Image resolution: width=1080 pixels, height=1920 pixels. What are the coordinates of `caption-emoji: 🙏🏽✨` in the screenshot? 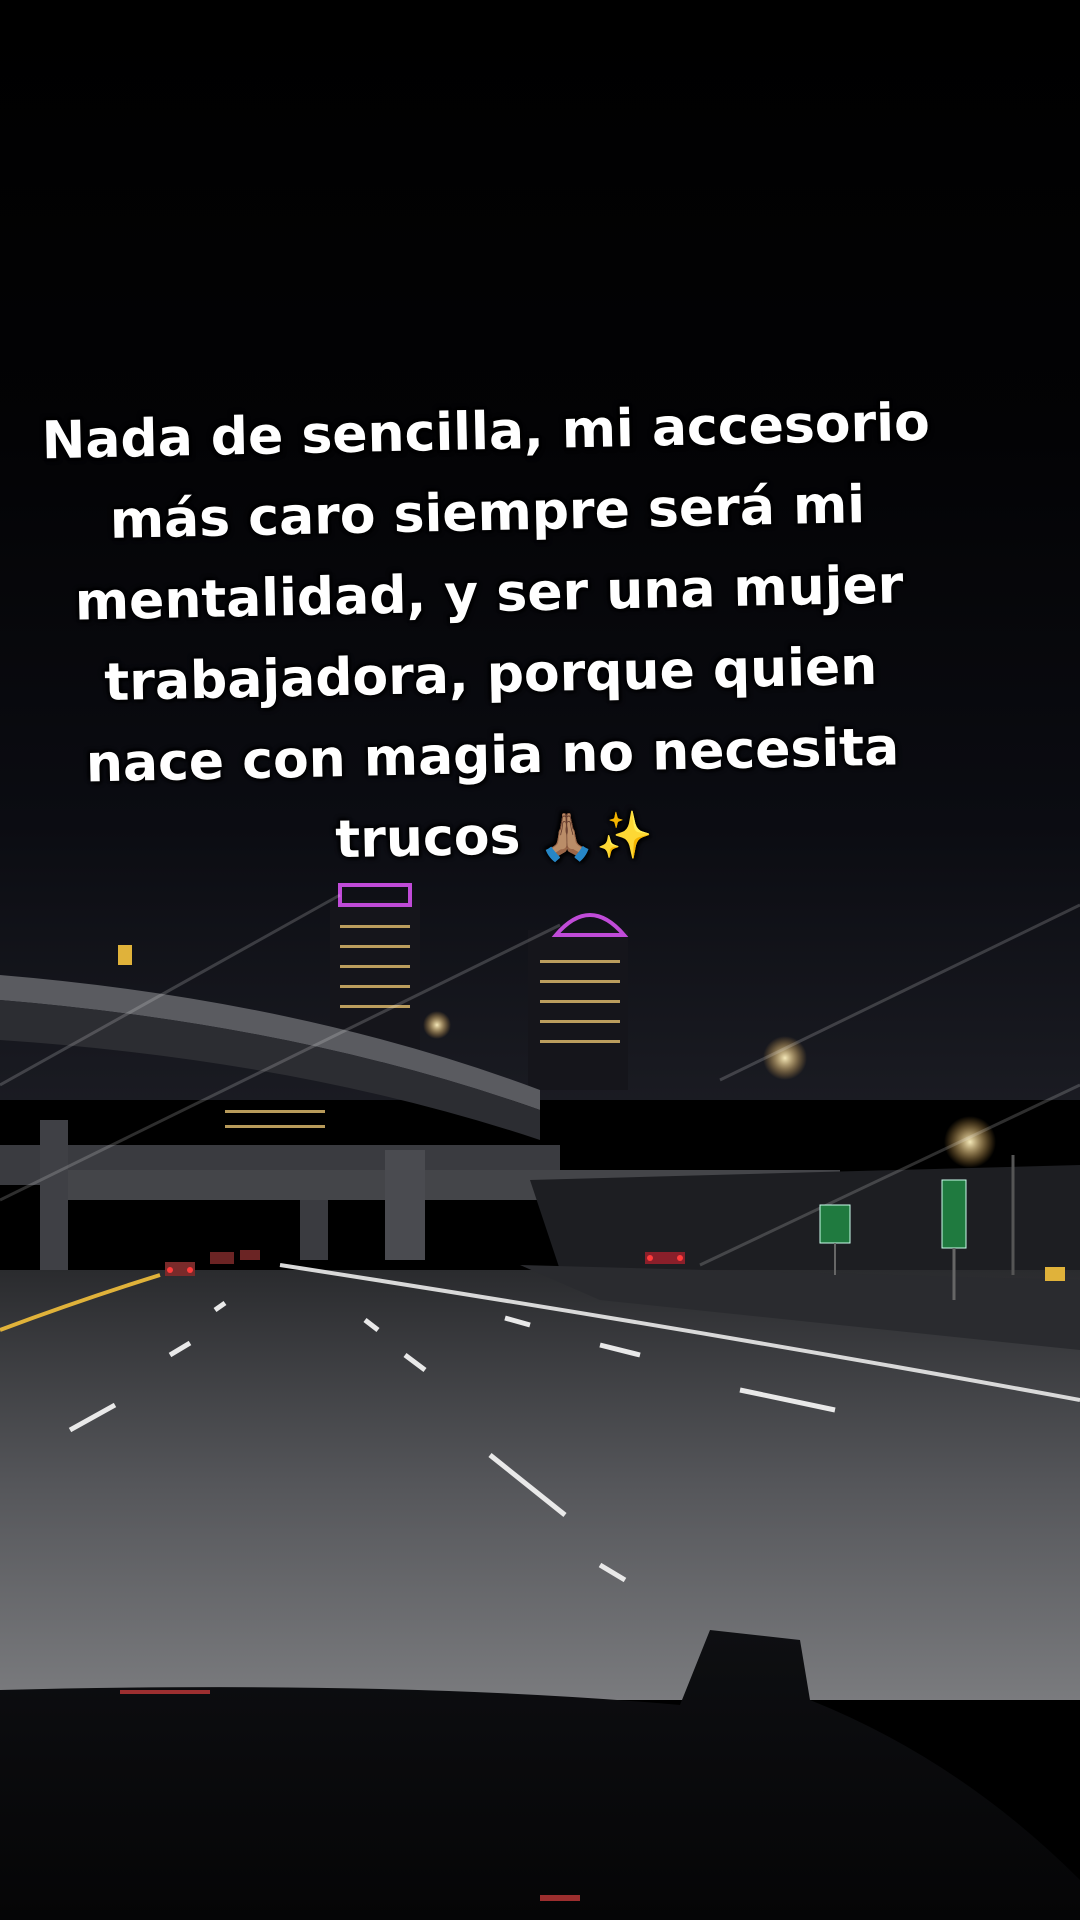 It's located at (595, 836).